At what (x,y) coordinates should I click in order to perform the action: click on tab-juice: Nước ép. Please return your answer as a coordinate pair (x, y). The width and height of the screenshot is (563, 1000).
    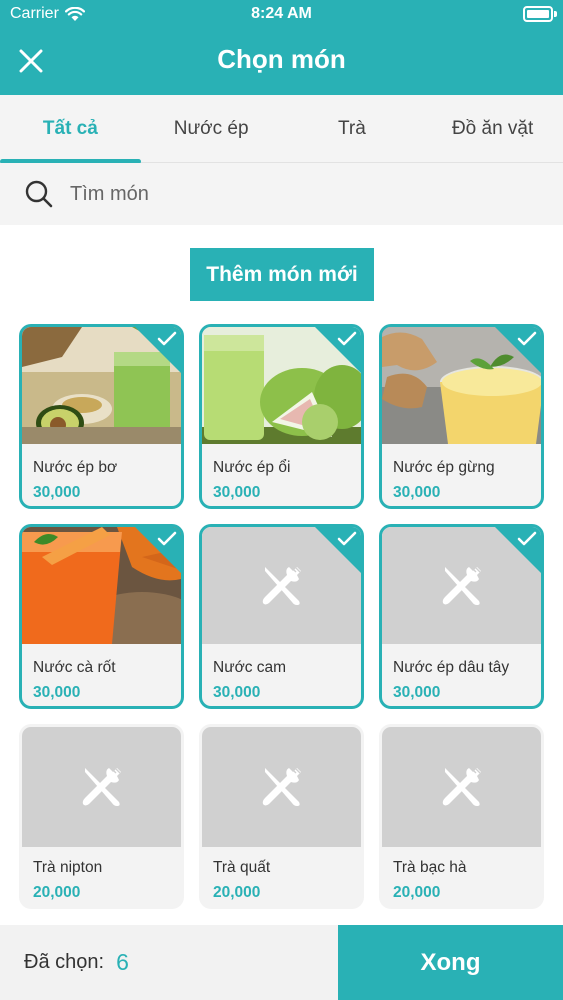
    Looking at the image, I should click on (211, 129).